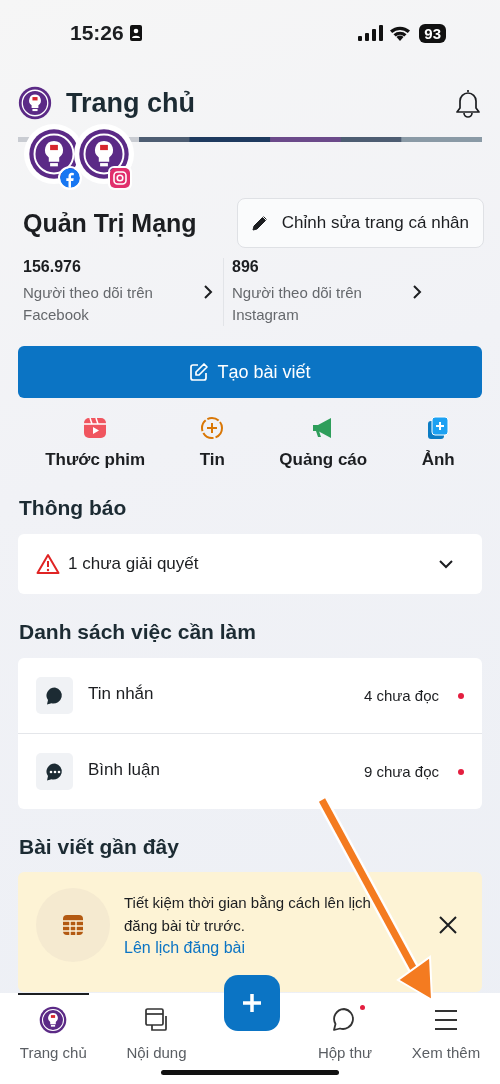 The height and width of the screenshot is (1084, 500). I want to click on unread-count: 9 chưa đọc, so click(401, 771).